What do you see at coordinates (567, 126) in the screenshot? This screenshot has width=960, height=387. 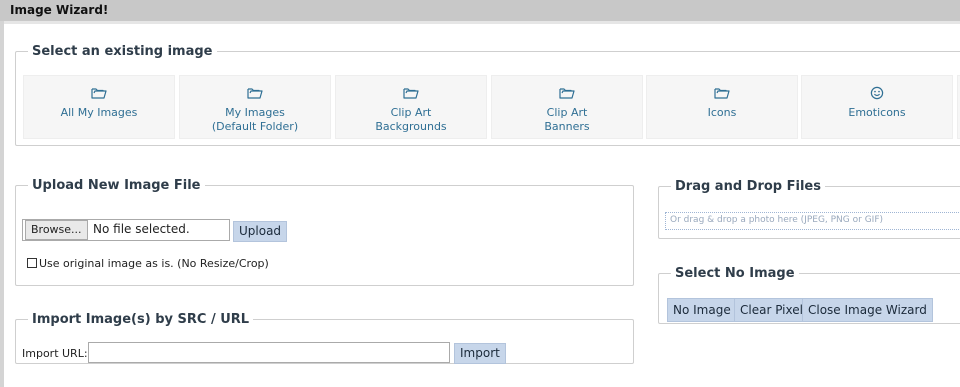 I see `tile-sublabel-4: Banners` at bounding box center [567, 126].